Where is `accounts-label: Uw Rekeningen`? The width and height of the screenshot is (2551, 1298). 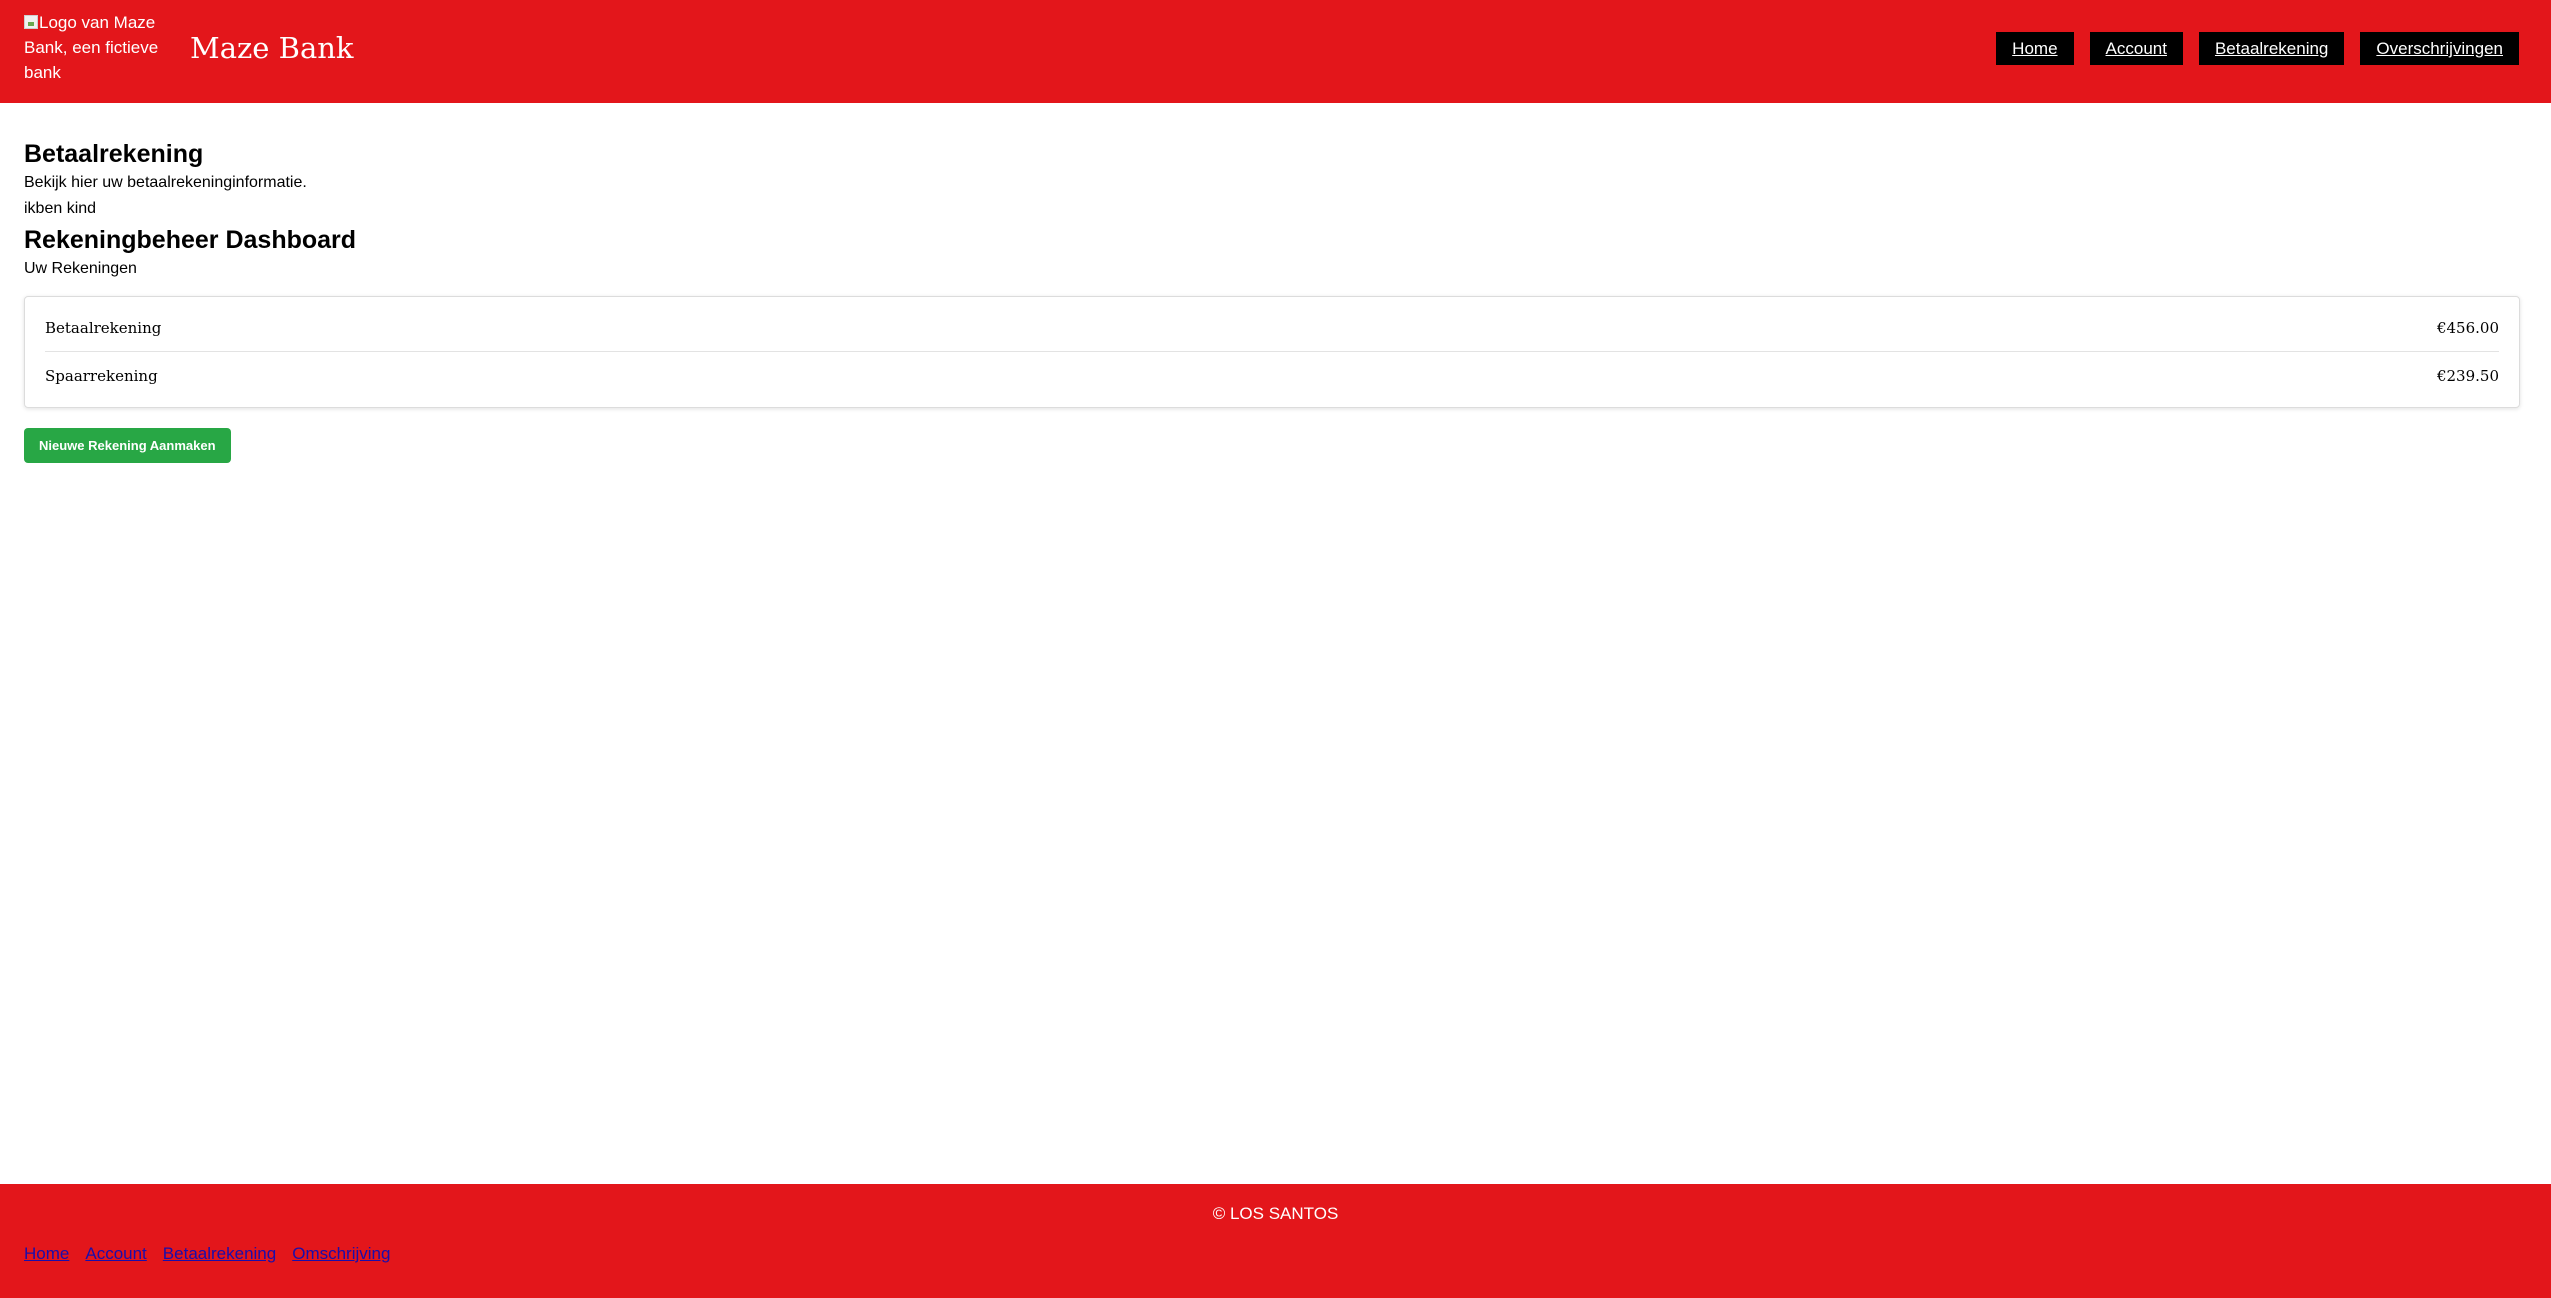 accounts-label: Uw Rekeningen is located at coordinates (80, 268).